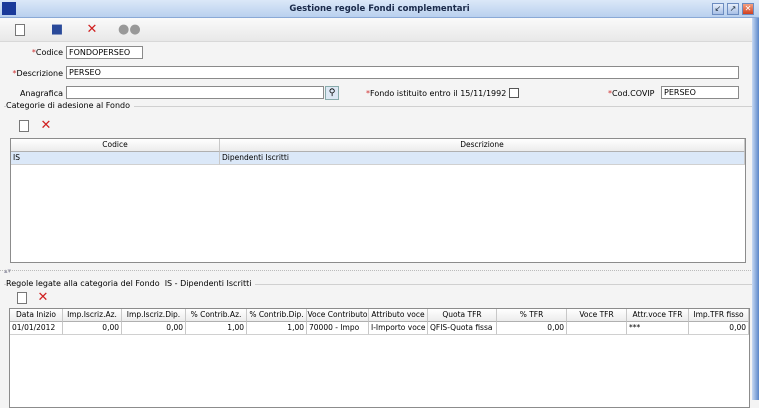 This screenshot has height=408, width=759. What do you see at coordinates (482, 158) in the screenshot?
I see `table-cell: Dipendenti Iscritti` at bounding box center [482, 158].